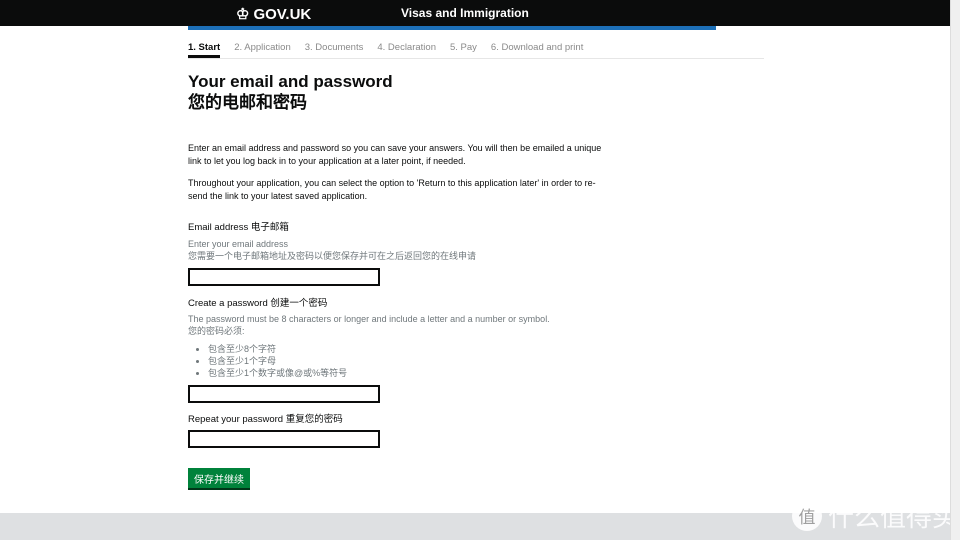 The image size is (960, 540). I want to click on step-application: 2. Application, so click(262, 47).